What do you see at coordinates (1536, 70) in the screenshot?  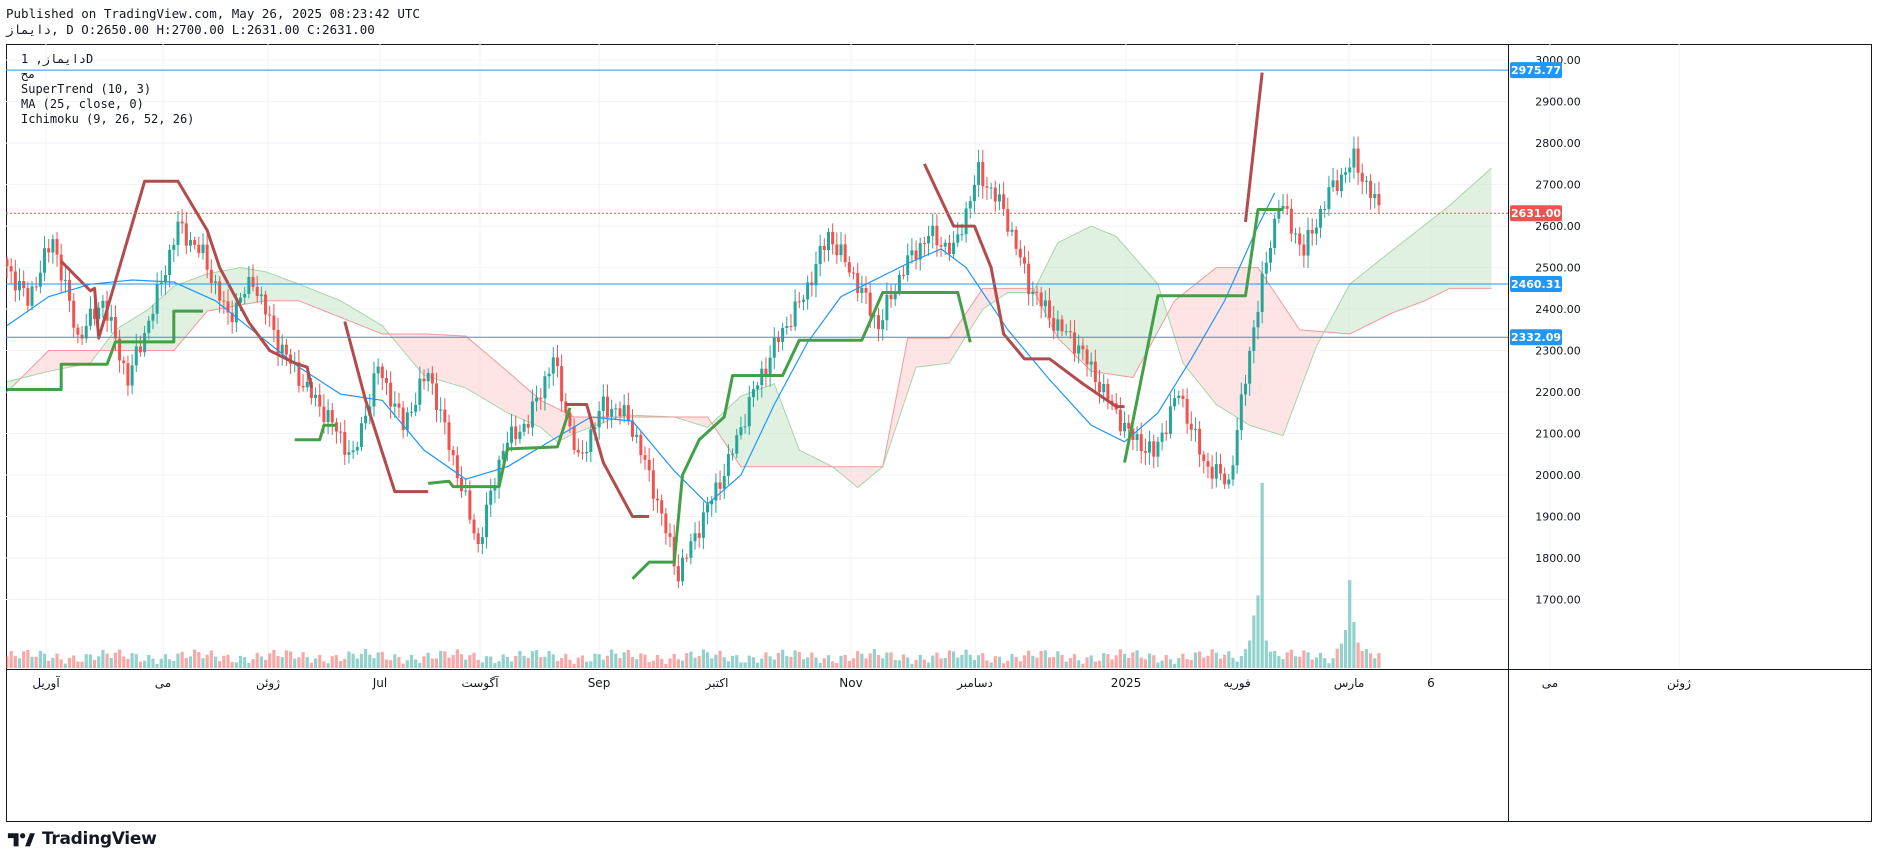 I see `horizontal-line-label: 2975.77` at bounding box center [1536, 70].